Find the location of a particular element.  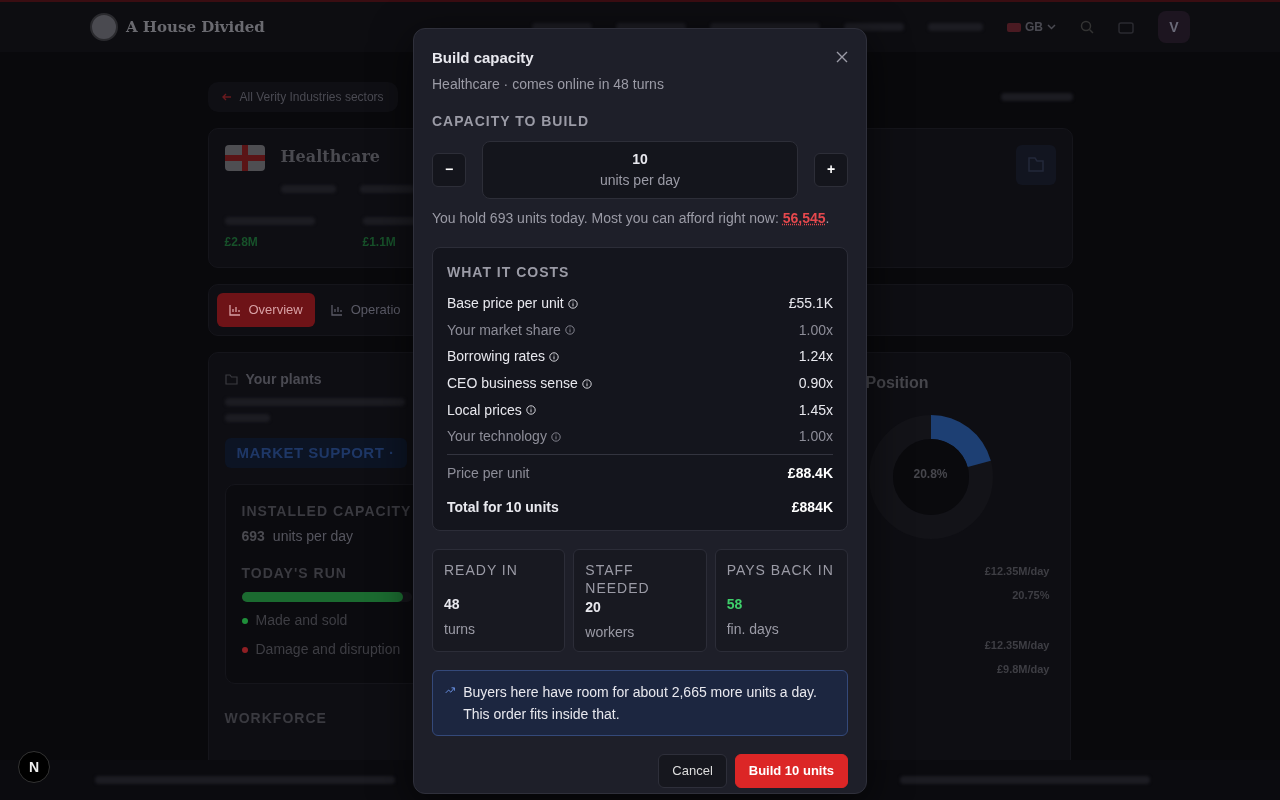

tab: Operatio is located at coordinates (365, 310).